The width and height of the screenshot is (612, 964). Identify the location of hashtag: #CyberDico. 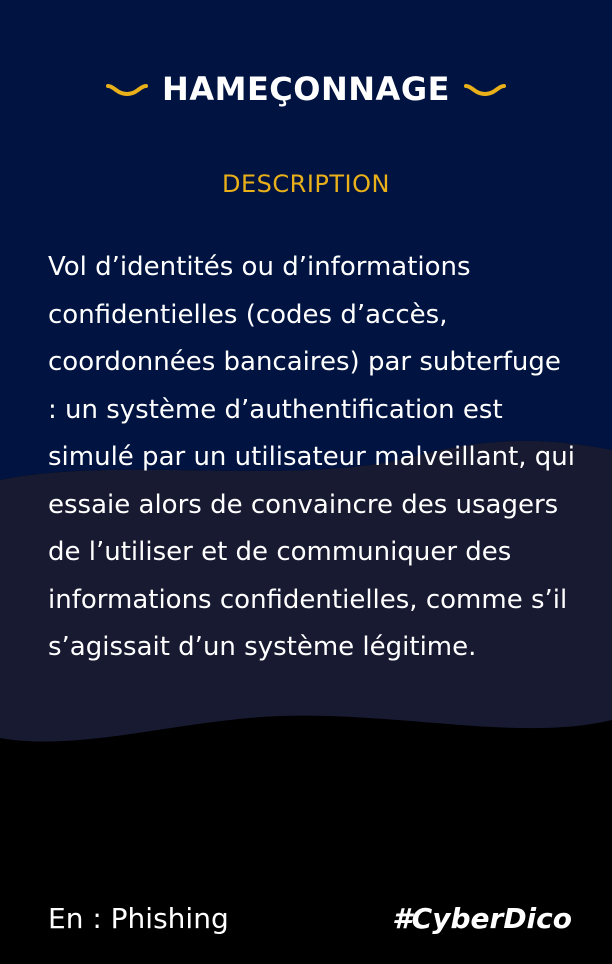
(482, 918).